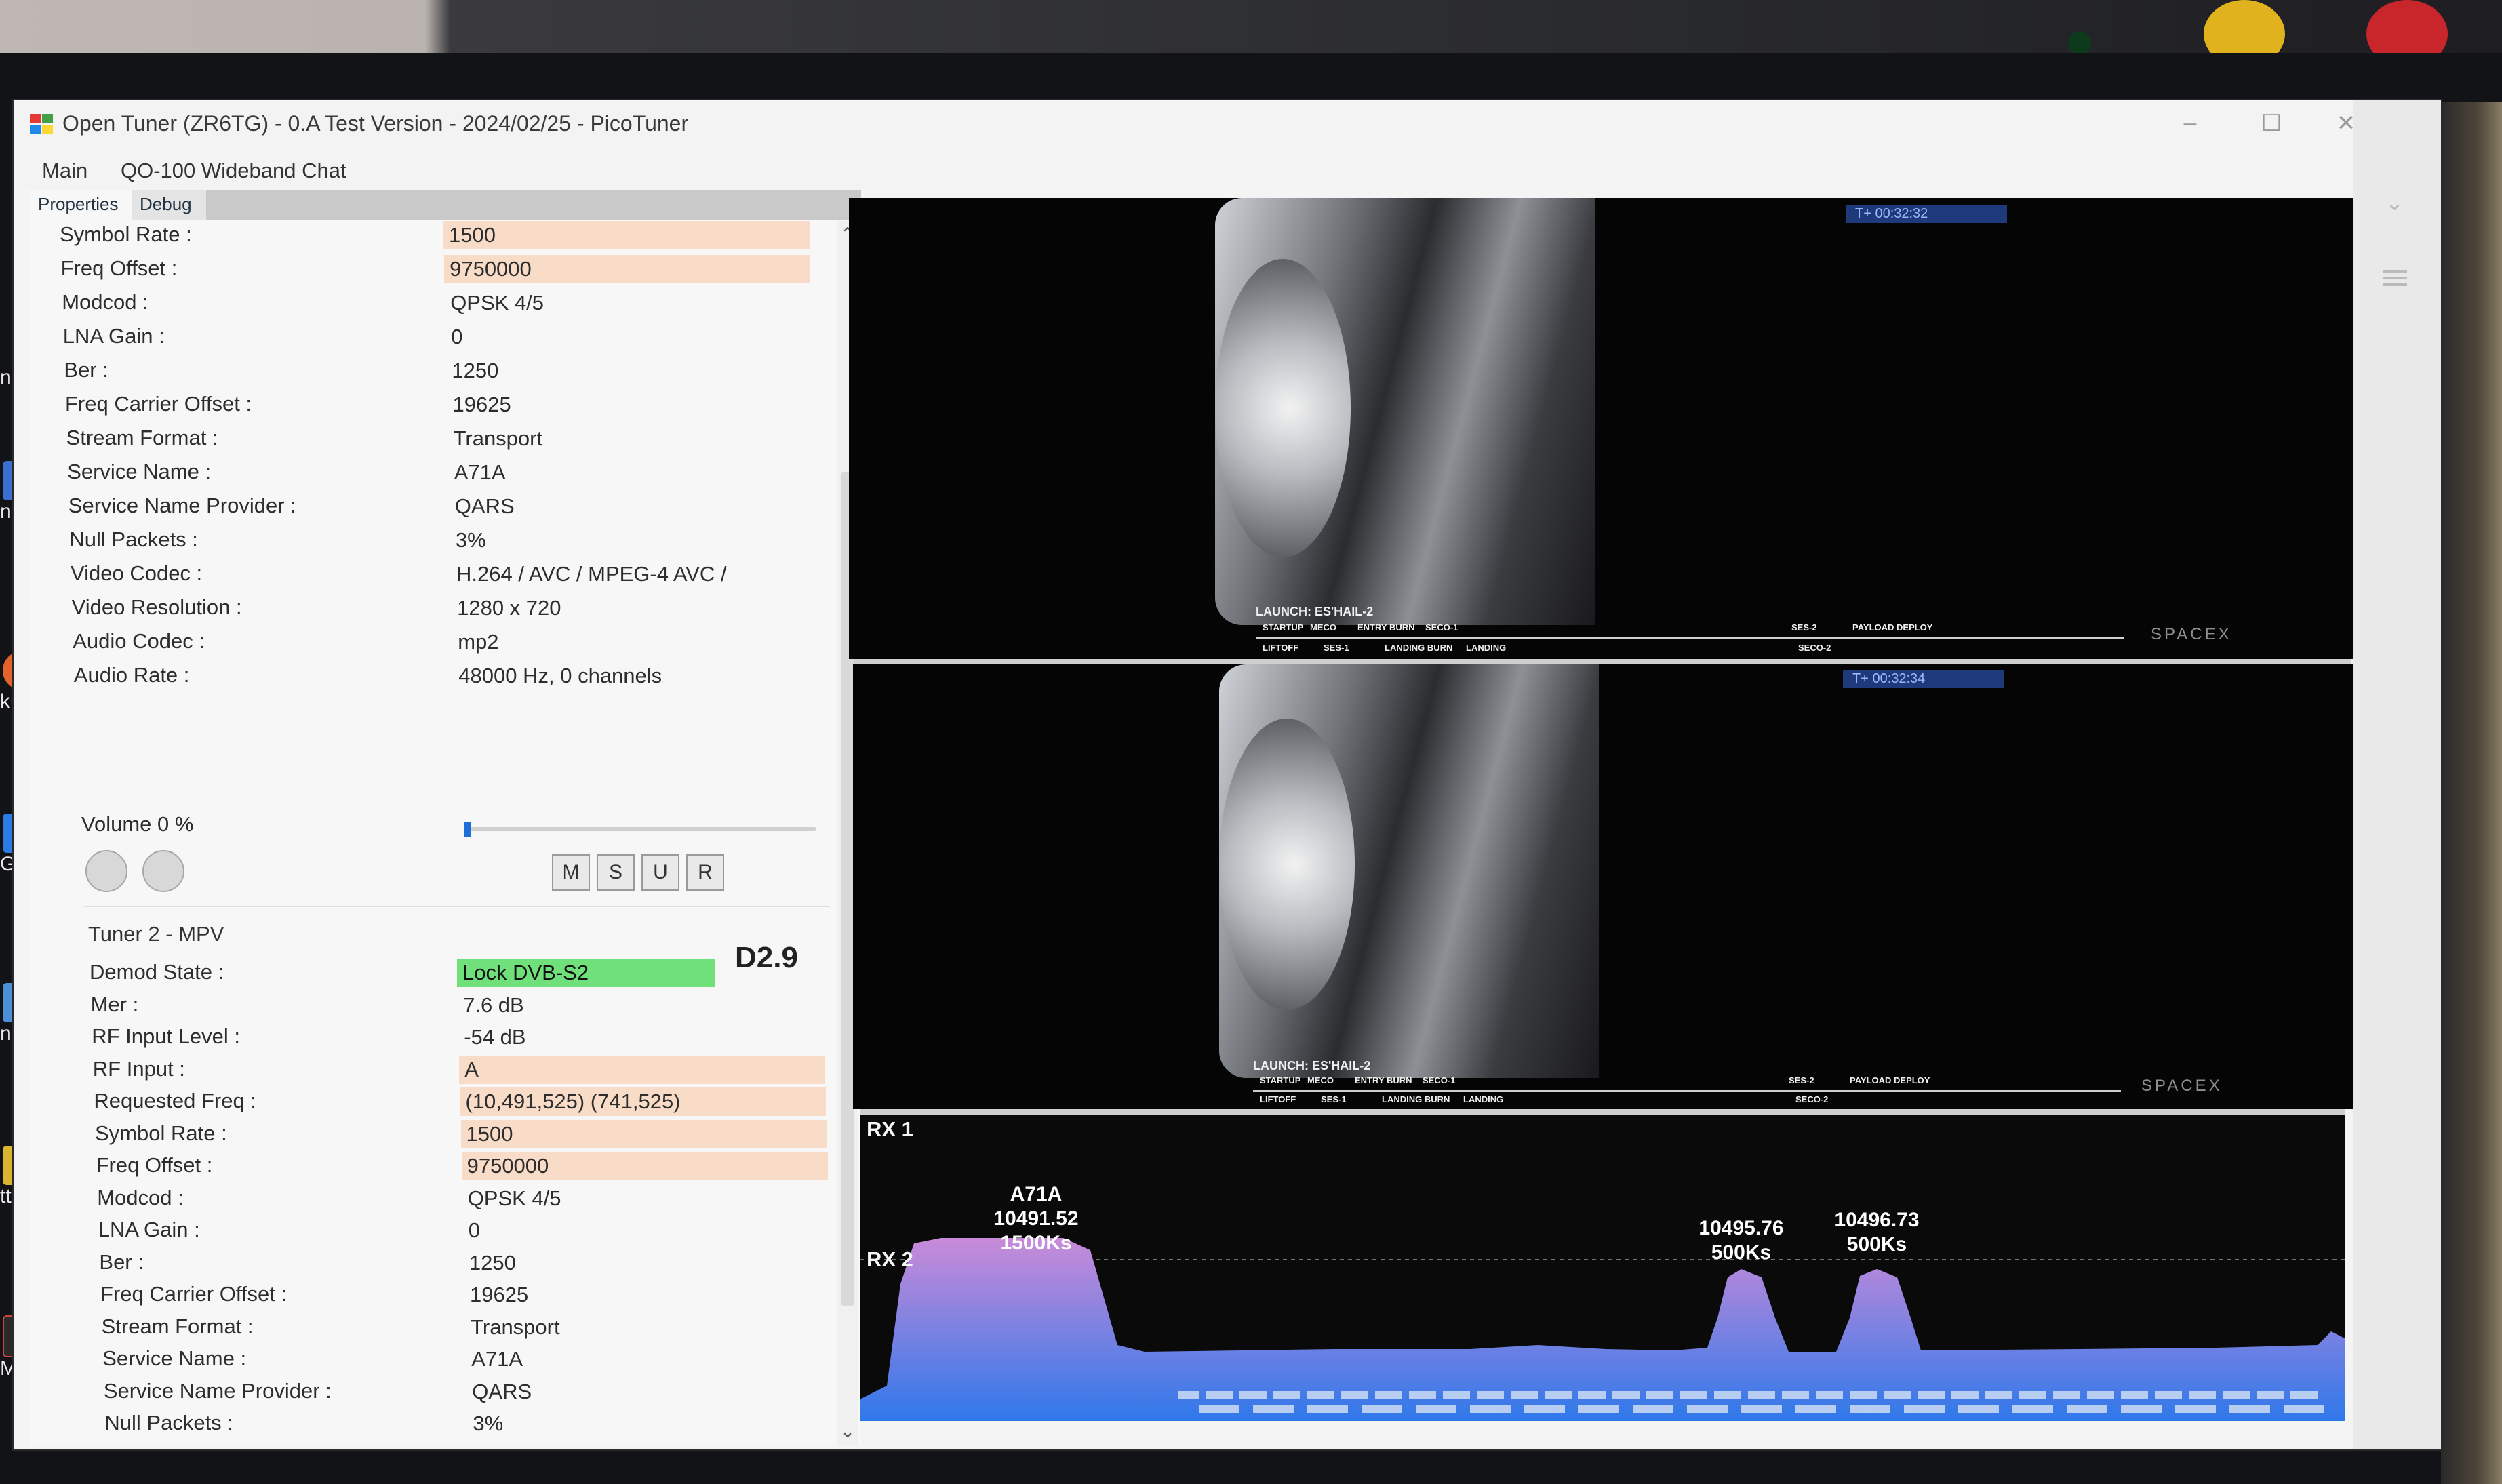 The image size is (2502, 1484). Describe the element at coordinates (430, 1328) in the screenshot. I see `property-row: Stream Format : Transport` at that location.